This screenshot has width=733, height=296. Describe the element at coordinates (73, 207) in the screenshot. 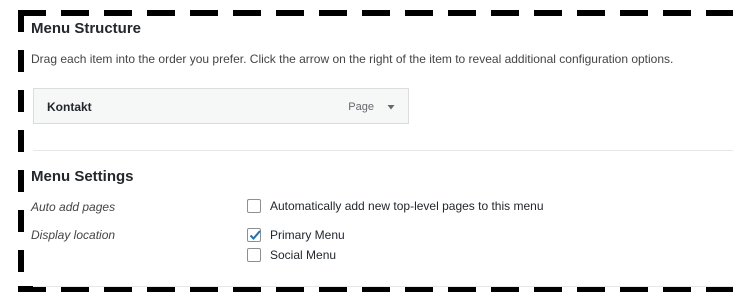

I see `auto-add-pages-label: Auto add pages` at that location.